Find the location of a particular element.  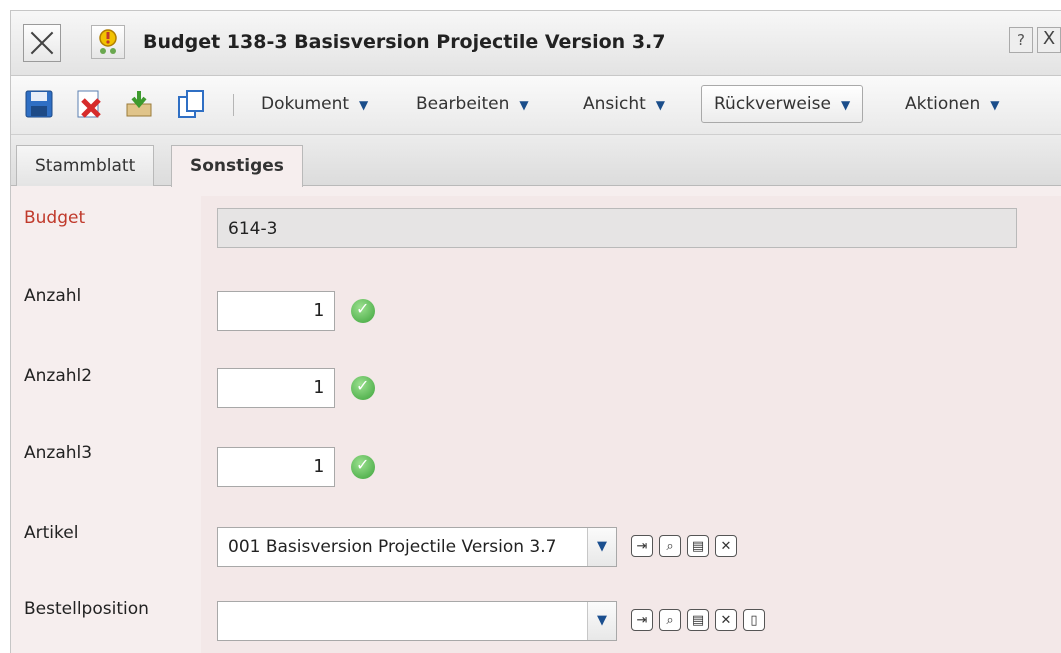

anzahl-input: 1 is located at coordinates (276, 311).